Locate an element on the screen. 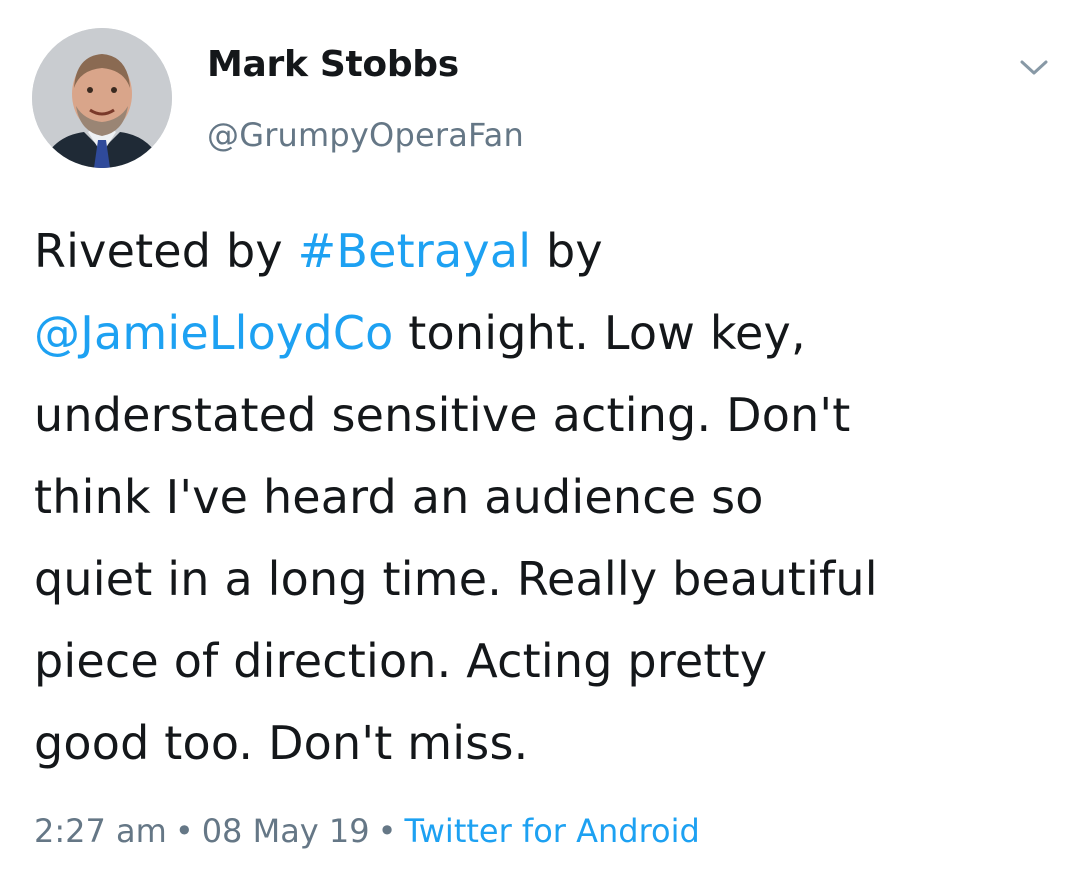 The width and height of the screenshot is (1080, 888). tweet-meta: 2:27 am • 08 May 19 • Twitter for Android is located at coordinates (367, 831).